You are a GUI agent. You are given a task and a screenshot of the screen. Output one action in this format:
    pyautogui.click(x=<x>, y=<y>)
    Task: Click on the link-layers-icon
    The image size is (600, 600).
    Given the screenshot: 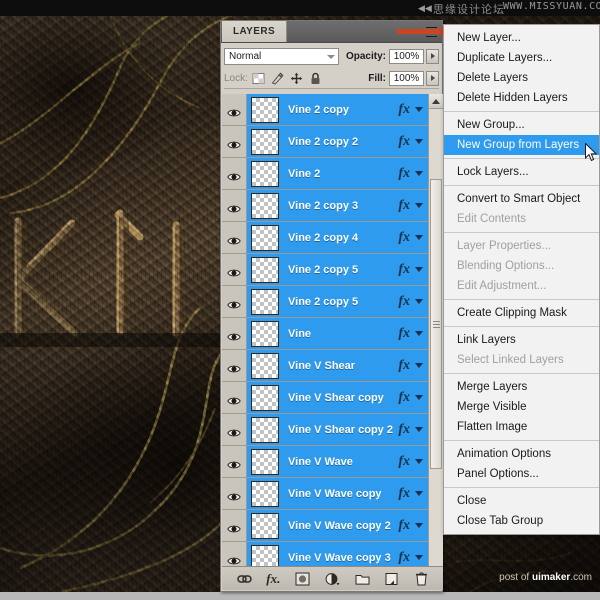 What is the action you would take?
    pyautogui.click(x=243, y=579)
    